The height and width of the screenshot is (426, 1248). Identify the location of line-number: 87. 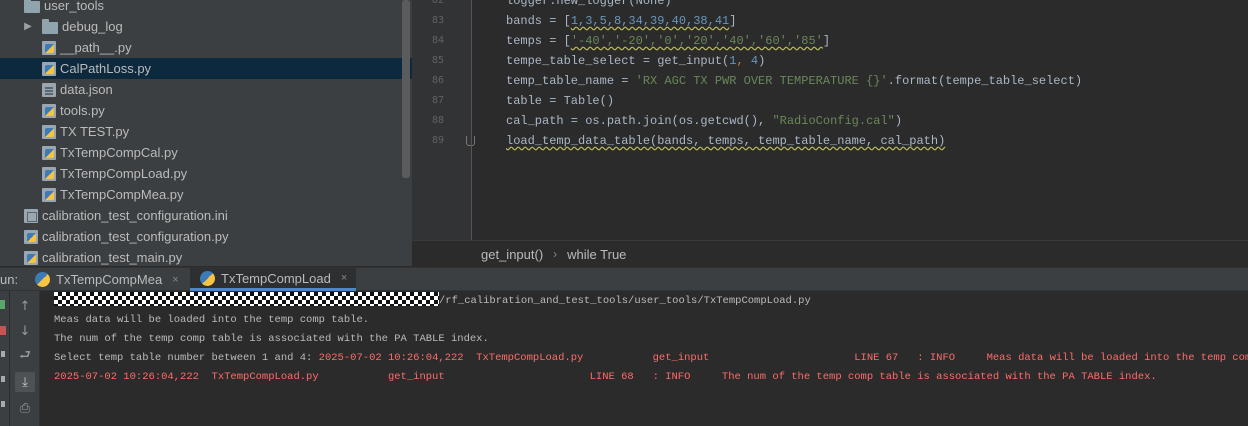
(437, 100).